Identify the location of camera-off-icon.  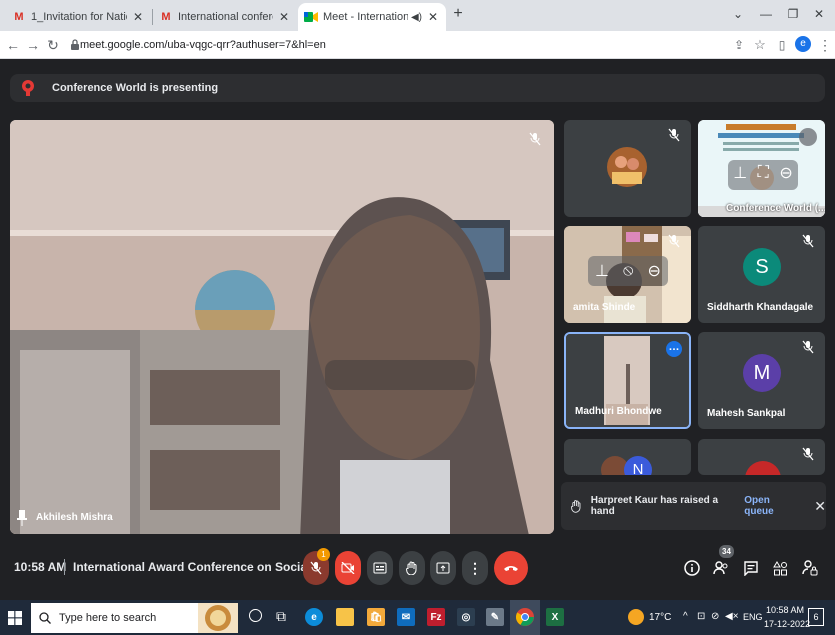
(348, 568).